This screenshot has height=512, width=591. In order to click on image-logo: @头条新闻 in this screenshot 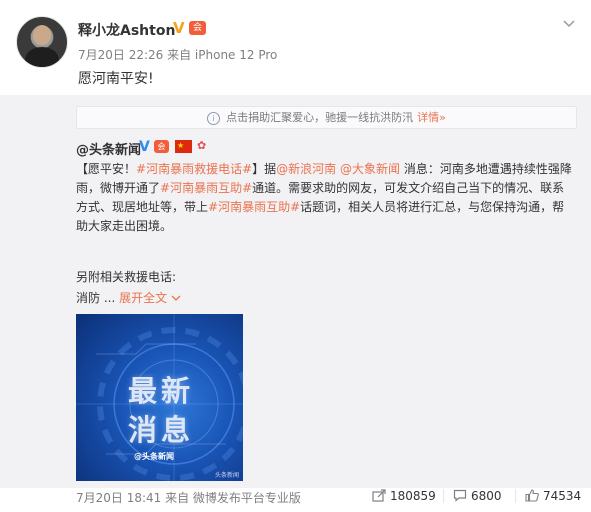, I will do `click(154, 456)`.